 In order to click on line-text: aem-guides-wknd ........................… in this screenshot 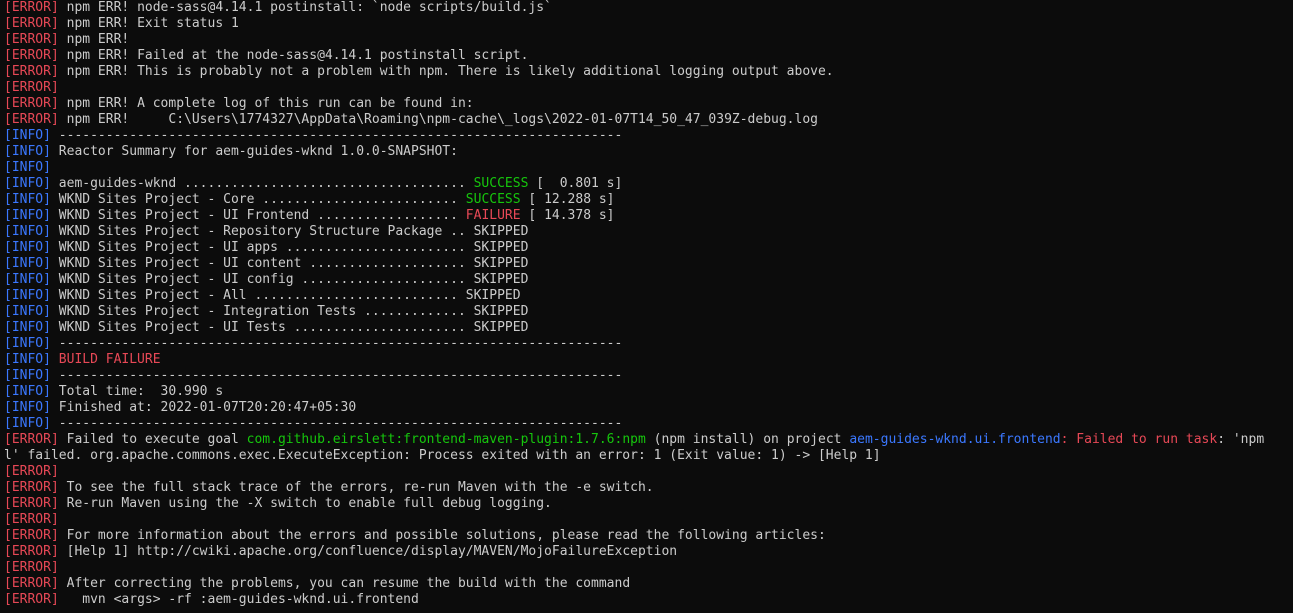, I will do `click(262, 183)`.